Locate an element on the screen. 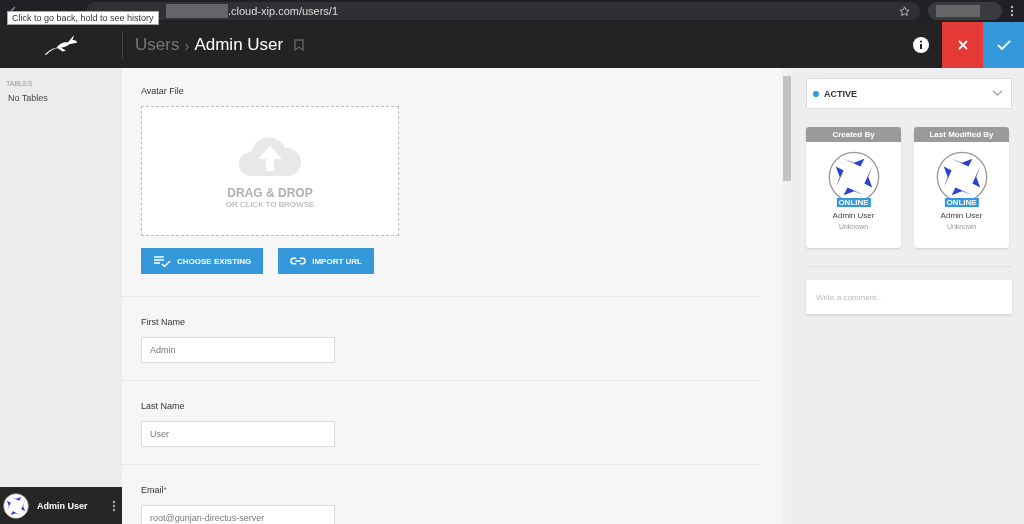  drop-zone: DRAG & DROP OR CLICK TO BROWSE is located at coordinates (270, 171).